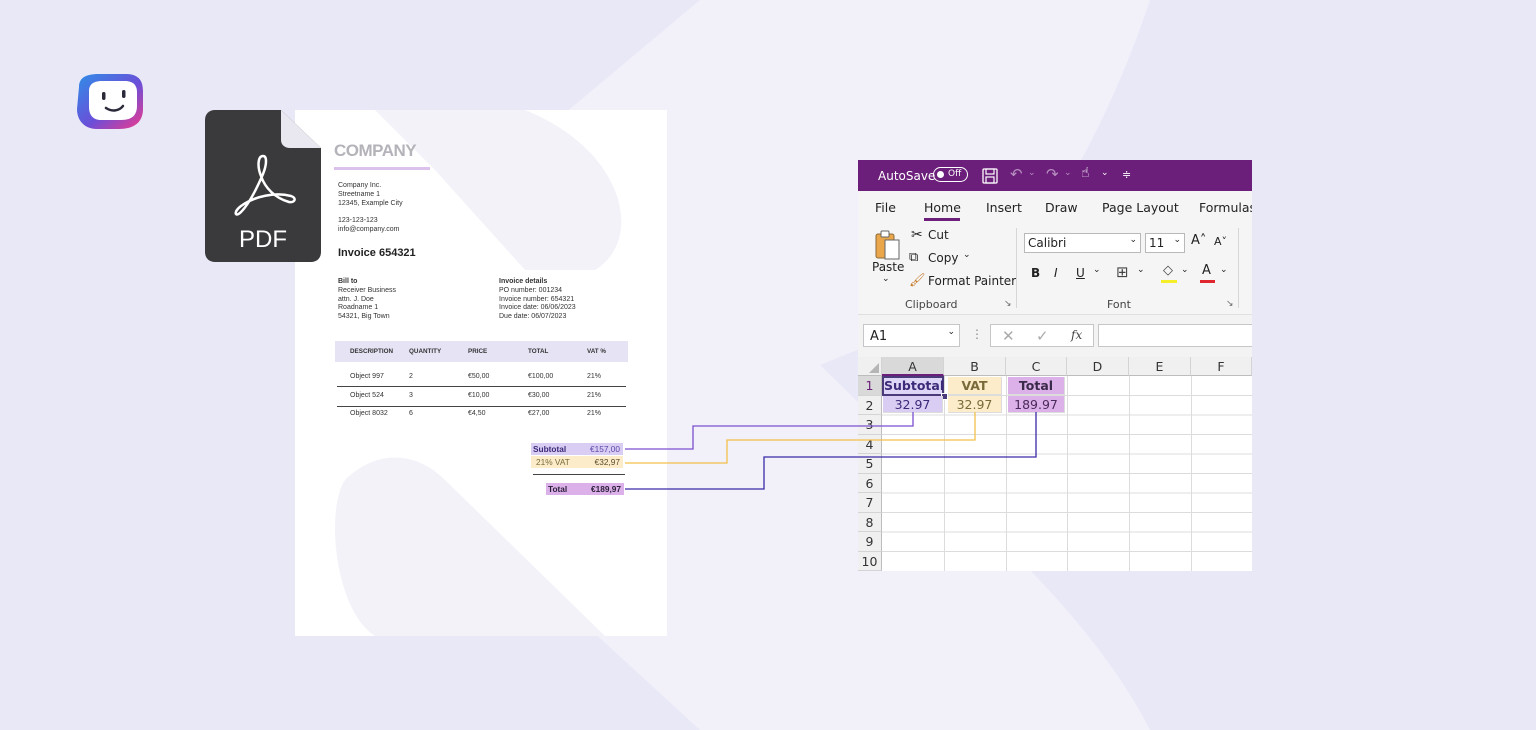 This screenshot has height=730, width=1536. I want to click on touch-mode-icon: ☝, so click(1085, 173).